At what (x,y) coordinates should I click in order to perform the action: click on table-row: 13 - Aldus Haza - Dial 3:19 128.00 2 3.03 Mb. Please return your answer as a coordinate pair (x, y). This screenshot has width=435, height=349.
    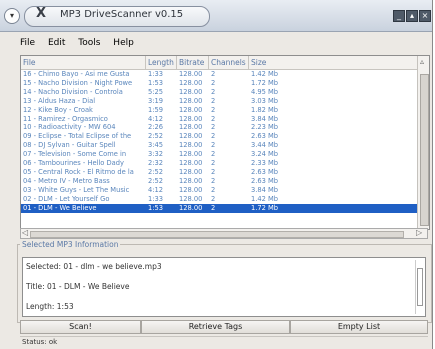
    Looking at the image, I should click on (219, 101).